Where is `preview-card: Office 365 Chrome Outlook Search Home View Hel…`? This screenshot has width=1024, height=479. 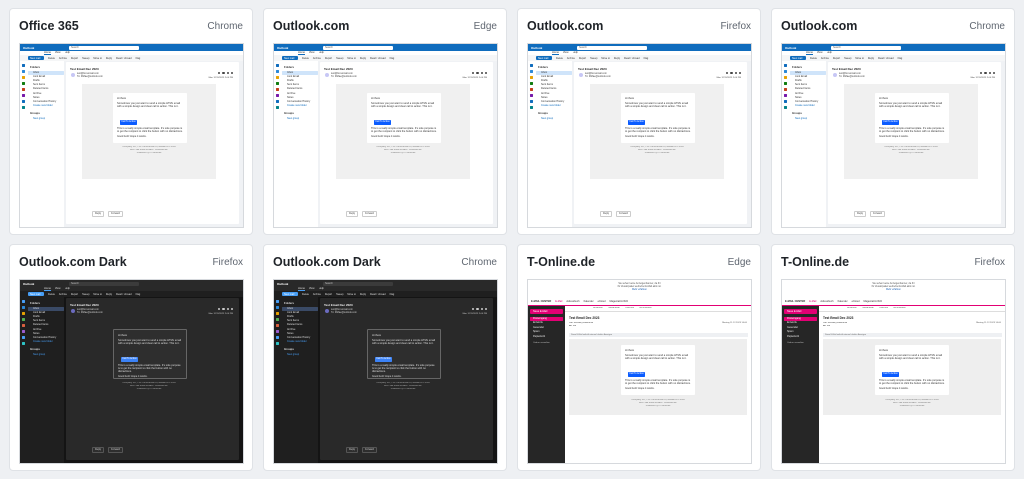 preview-card: Office 365 Chrome Outlook Search Home View Hel… is located at coordinates (131, 121).